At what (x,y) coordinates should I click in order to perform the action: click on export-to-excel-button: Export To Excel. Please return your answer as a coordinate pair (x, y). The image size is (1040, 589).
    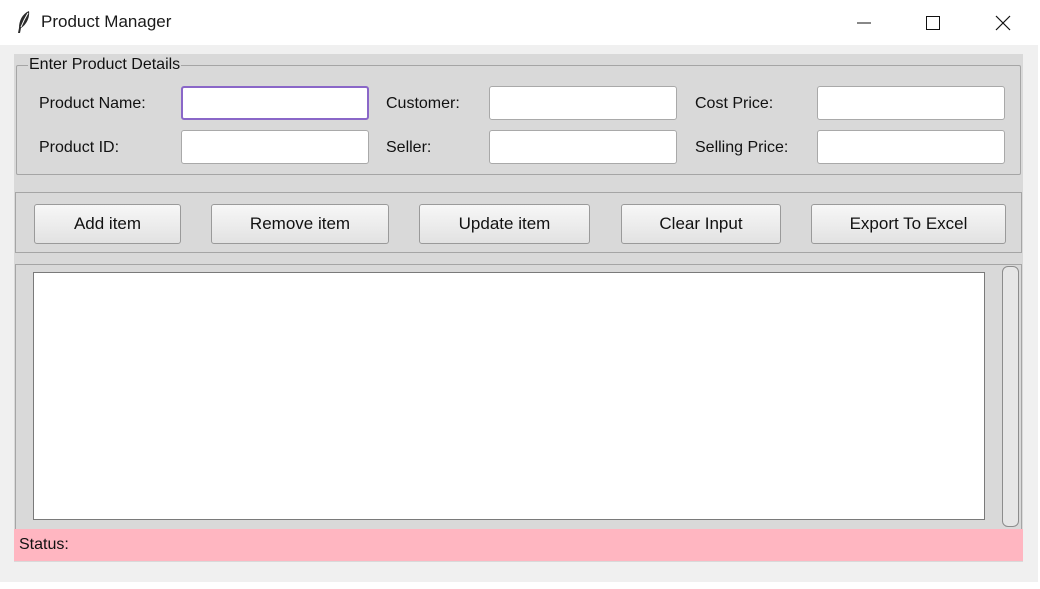
    Looking at the image, I should click on (908, 224).